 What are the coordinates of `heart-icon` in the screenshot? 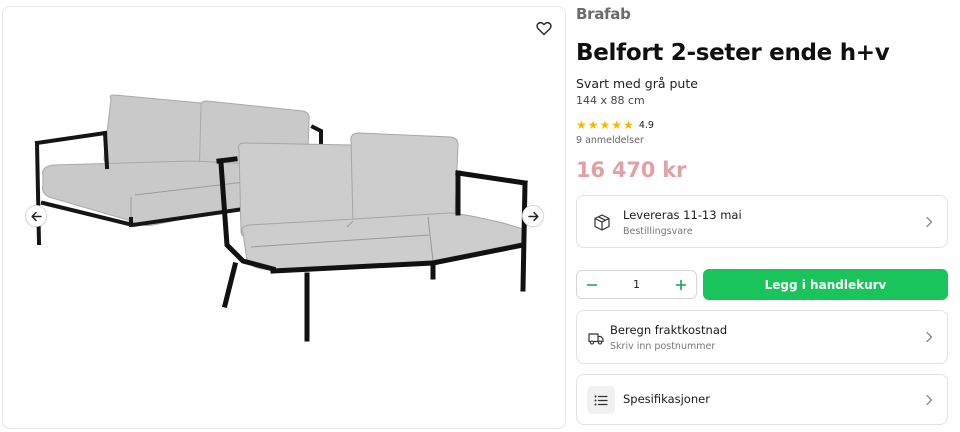 It's located at (544, 28).